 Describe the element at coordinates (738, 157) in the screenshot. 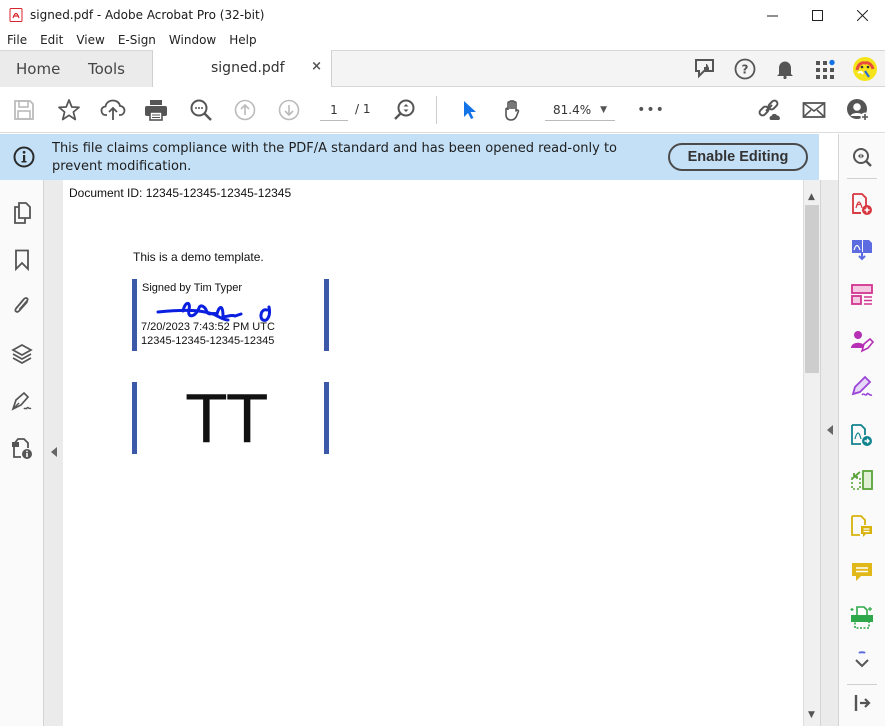

I see `enable-editing-button: Enable Editing` at that location.